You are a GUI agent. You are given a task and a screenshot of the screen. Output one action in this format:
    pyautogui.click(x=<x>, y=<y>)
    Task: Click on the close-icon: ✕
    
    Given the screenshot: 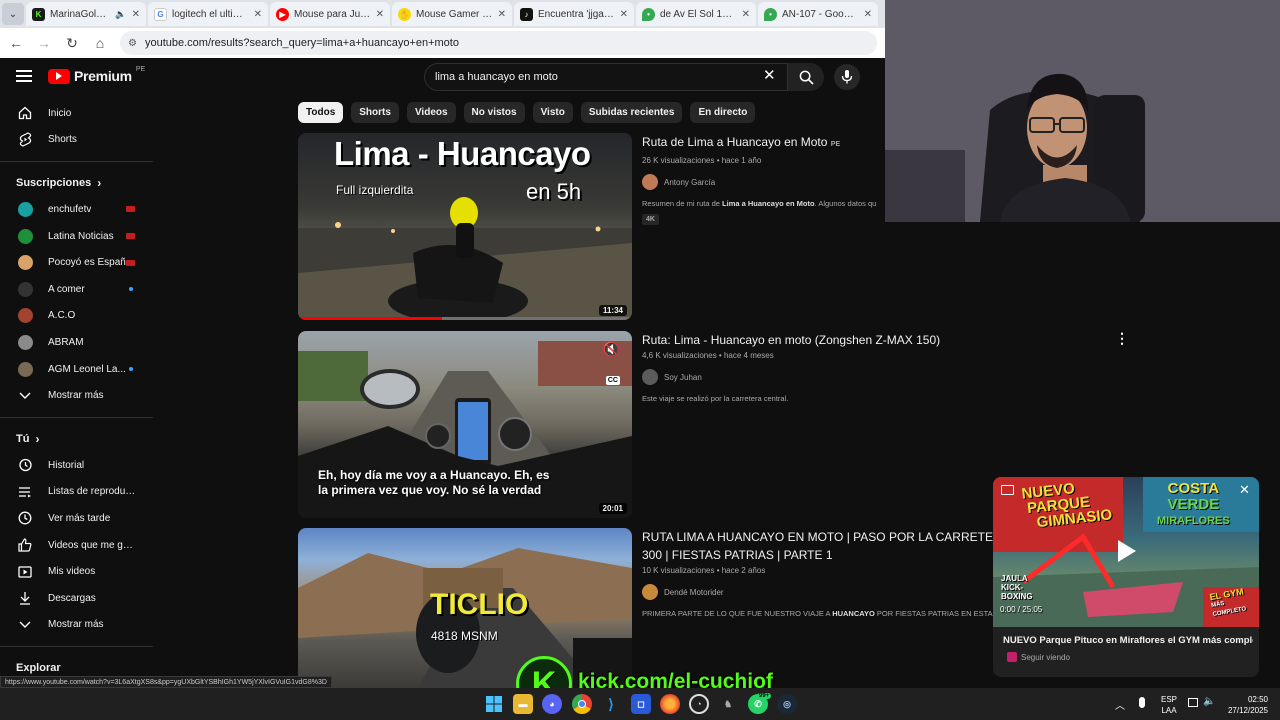 What is the action you would take?
    pyautogui.click(x=1244, y=490)
    